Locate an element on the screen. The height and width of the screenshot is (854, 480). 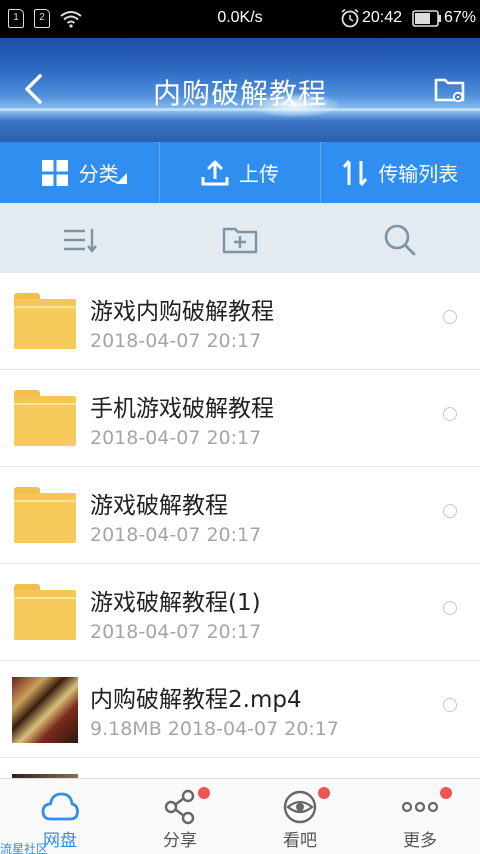
eye-icon is located at coordinates (300, 807).